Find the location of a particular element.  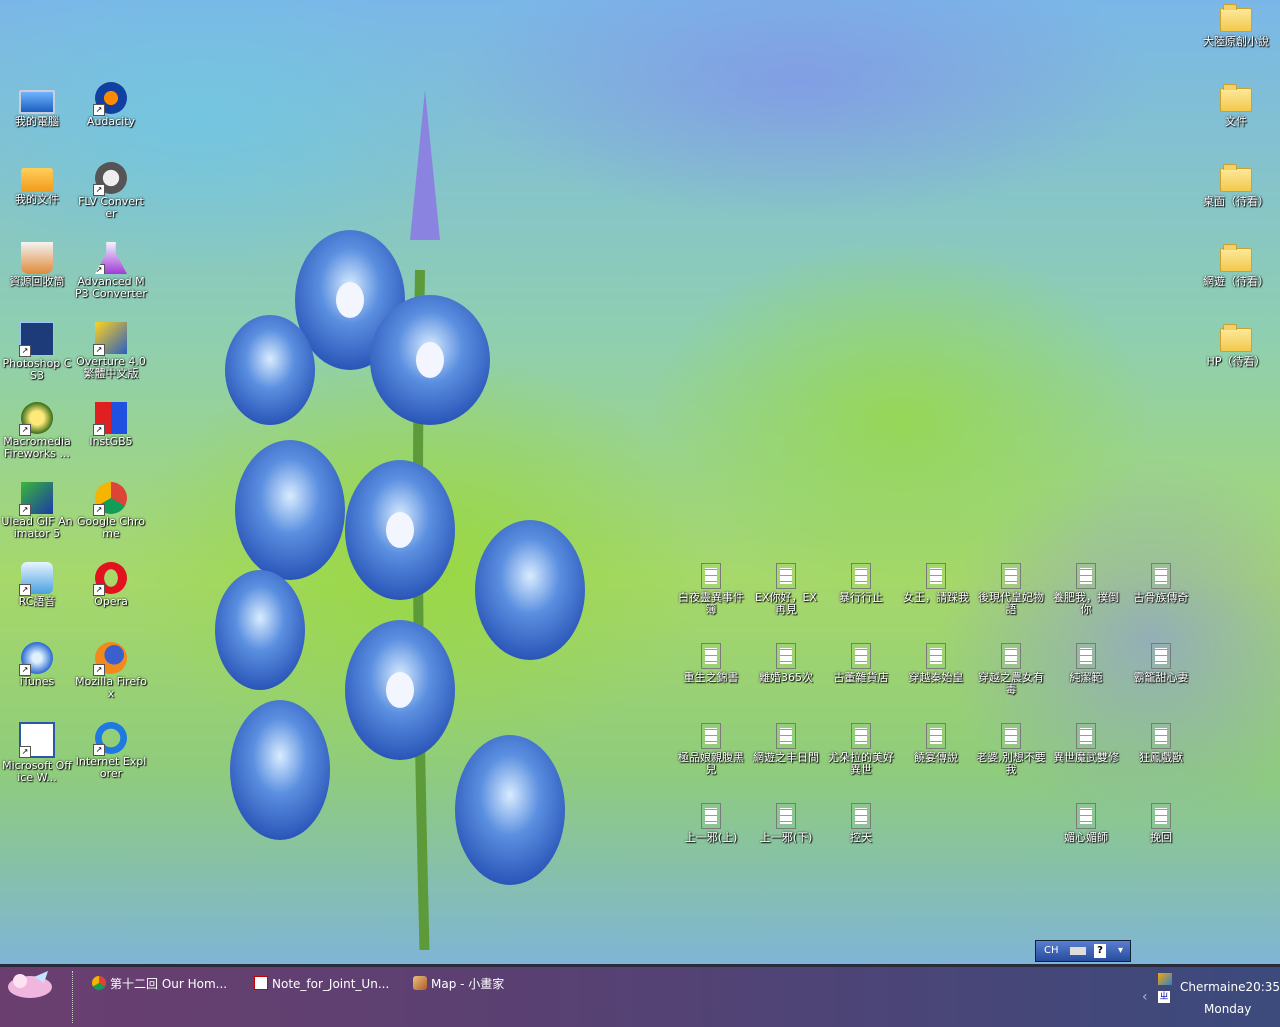

text-file-icon-item: 挽回 is located at coordinates (1161, 822).